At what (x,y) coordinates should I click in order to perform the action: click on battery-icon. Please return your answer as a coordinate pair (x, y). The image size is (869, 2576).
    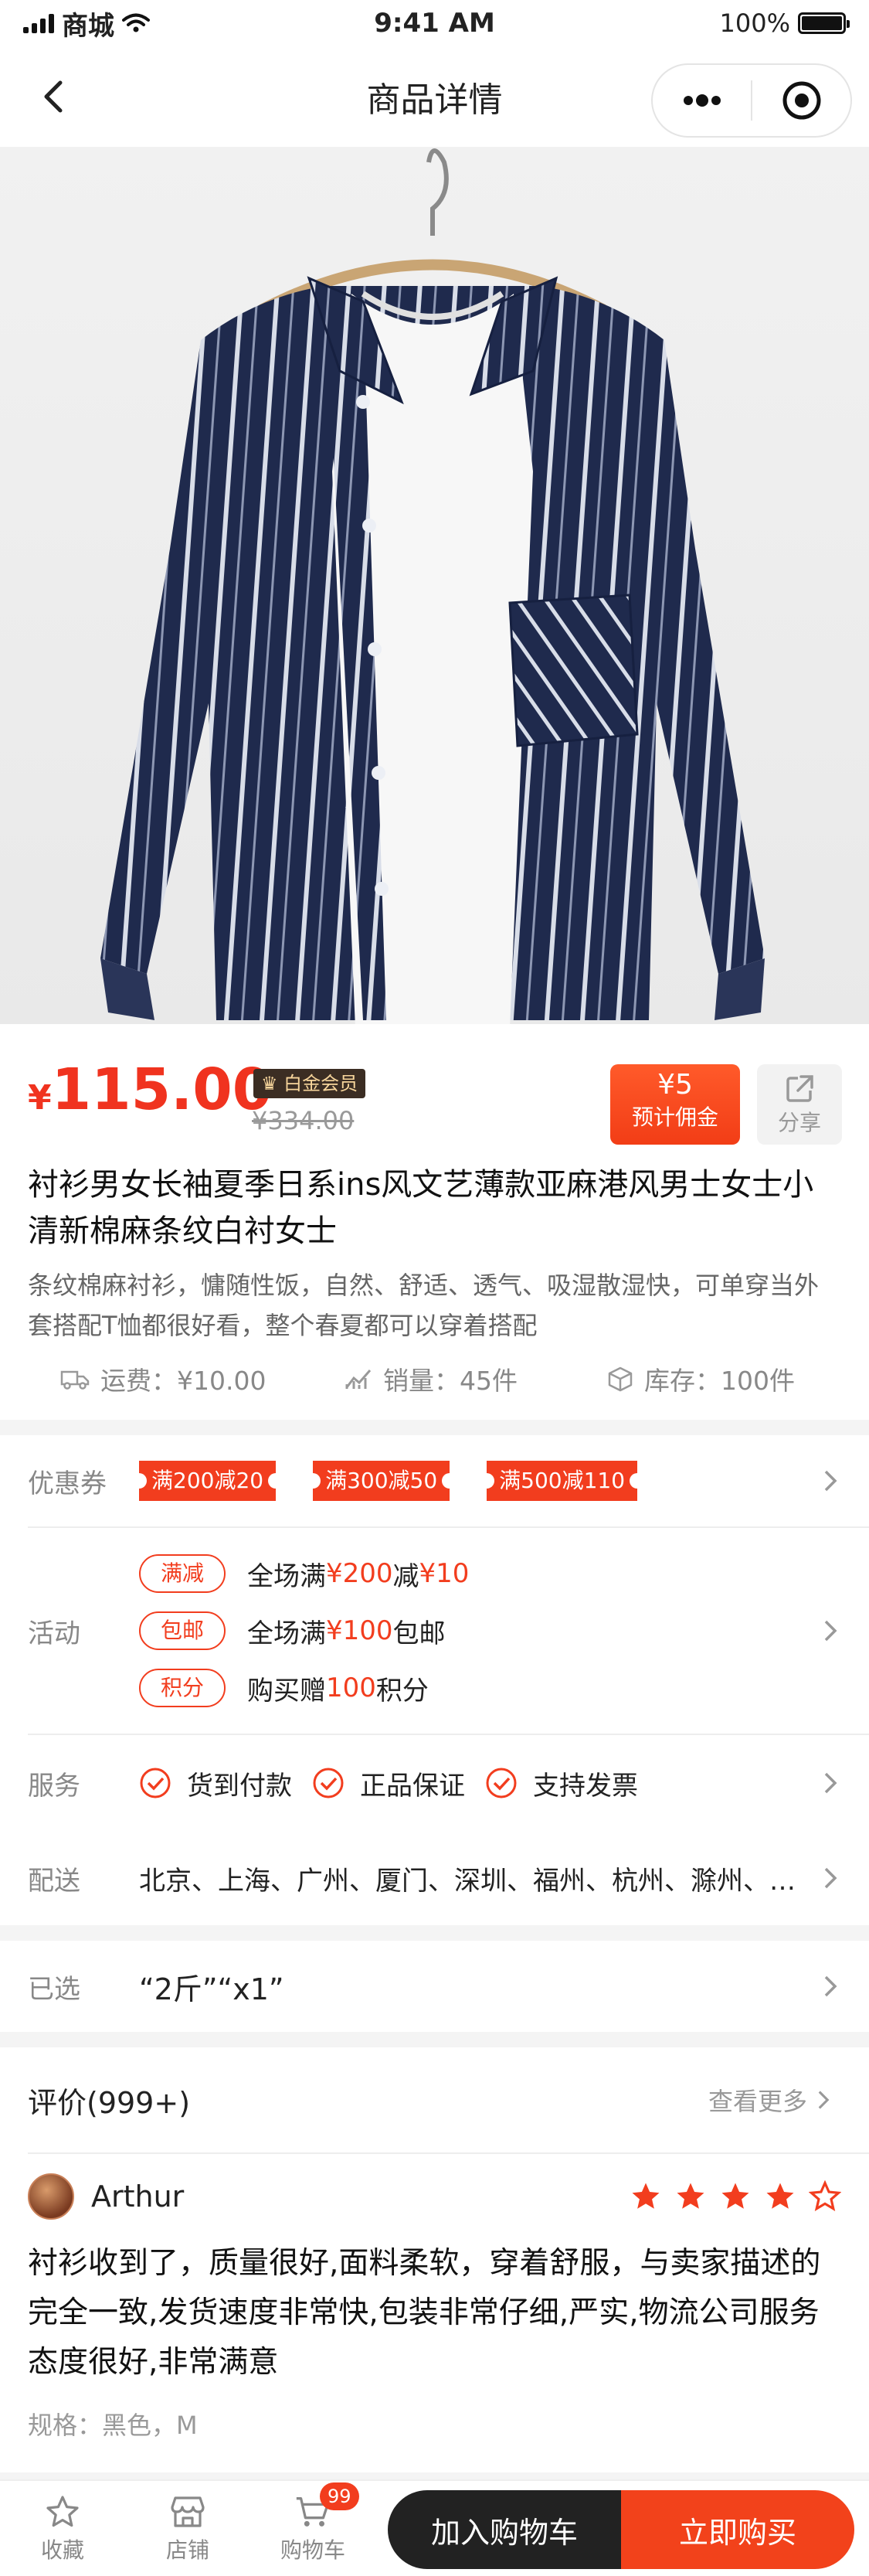
    Looking at the image, I should click on (824, 23).